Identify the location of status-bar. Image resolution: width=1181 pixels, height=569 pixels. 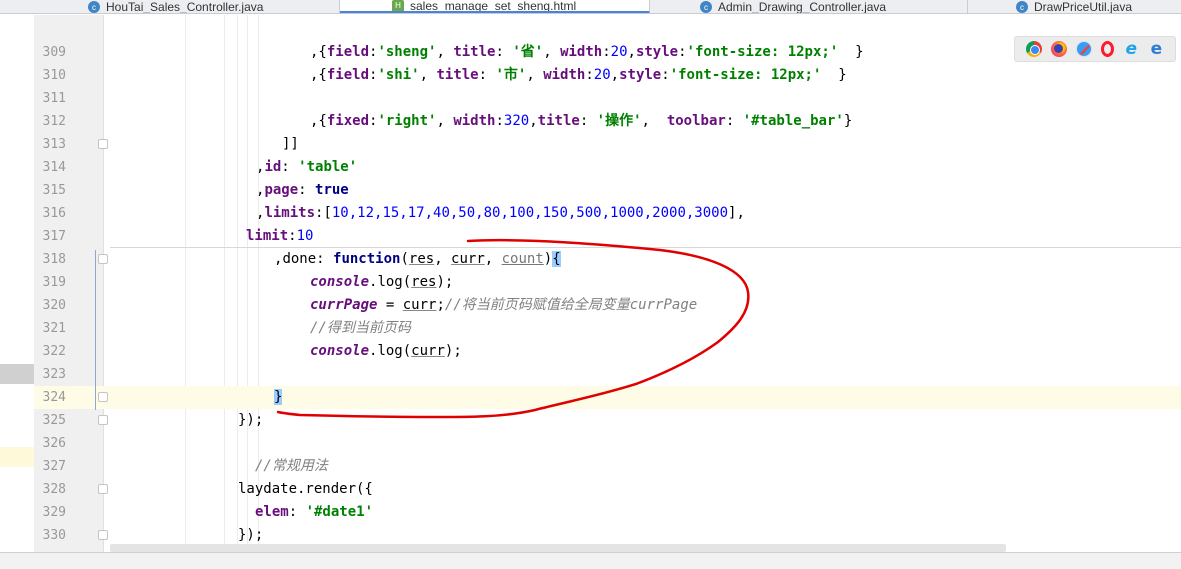
(590, 560).